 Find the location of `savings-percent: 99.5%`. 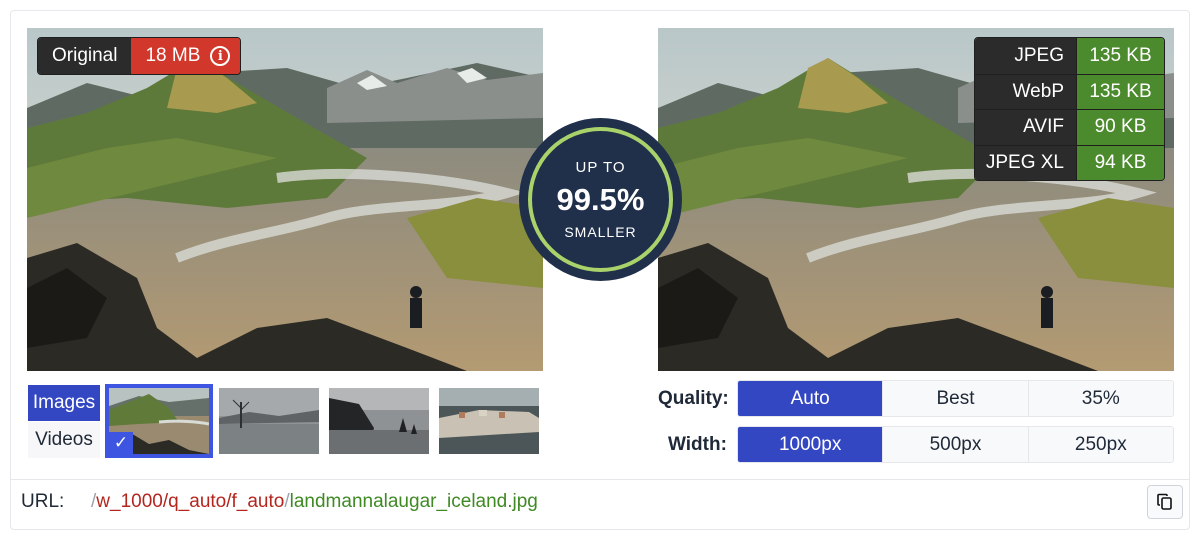

savings-percent: 99.5% is located at coordinates (600, 199).